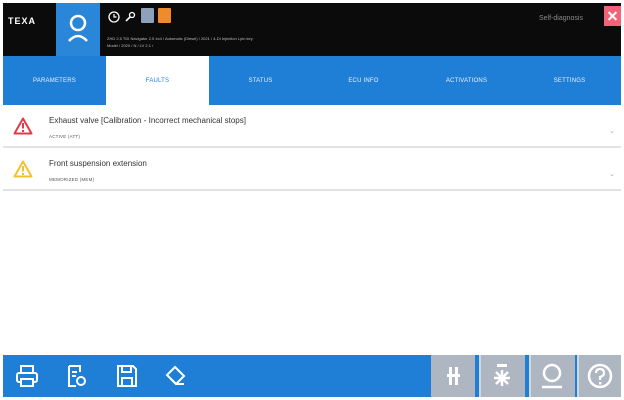 The height and width of the screenshot is (400, 624). Describe the element at coordinates (72, 179) in the screenshot. I see `fault-status: MEMORIZED (MEM)` at that location.